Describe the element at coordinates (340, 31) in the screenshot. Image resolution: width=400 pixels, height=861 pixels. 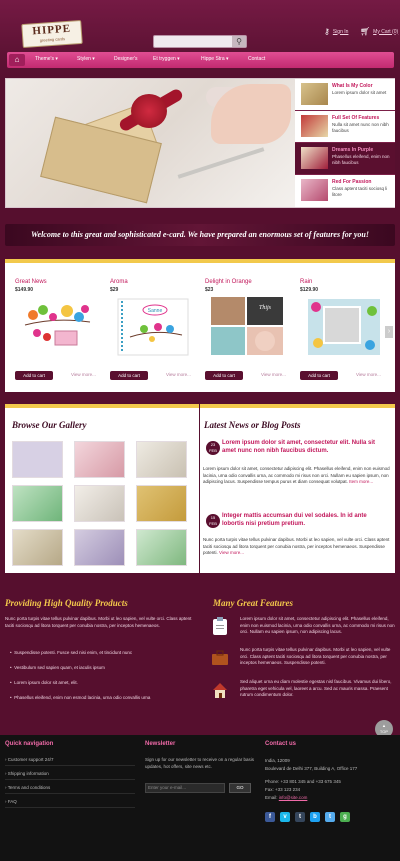
I see `sign-in-label: Sign In` at that location.